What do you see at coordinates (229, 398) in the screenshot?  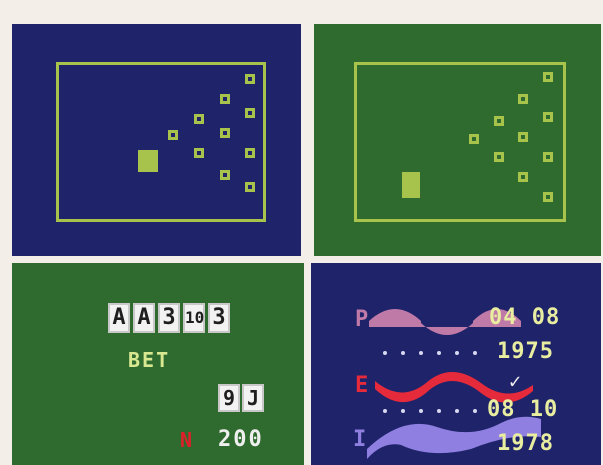 I see `bet-card: 9` at bounding box center [229, 398].